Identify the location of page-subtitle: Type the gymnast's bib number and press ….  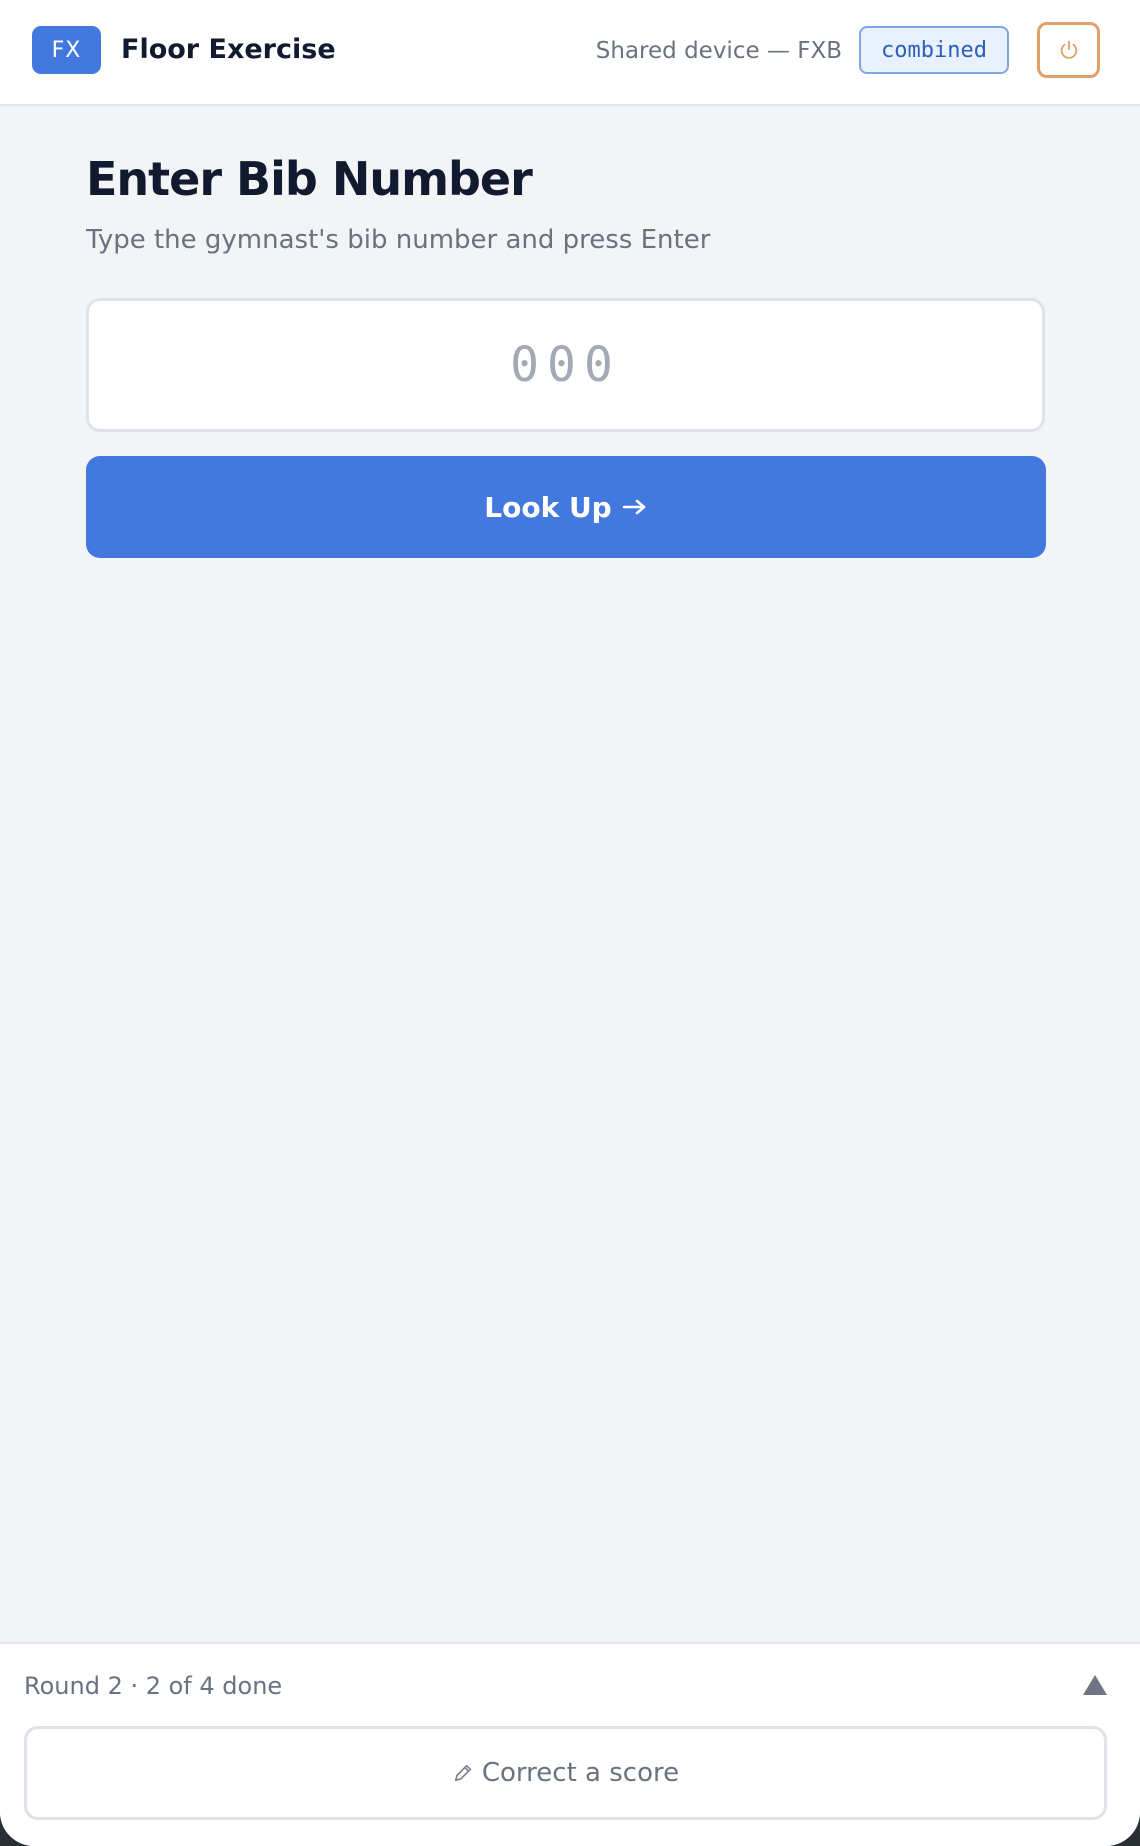
(398, 240).